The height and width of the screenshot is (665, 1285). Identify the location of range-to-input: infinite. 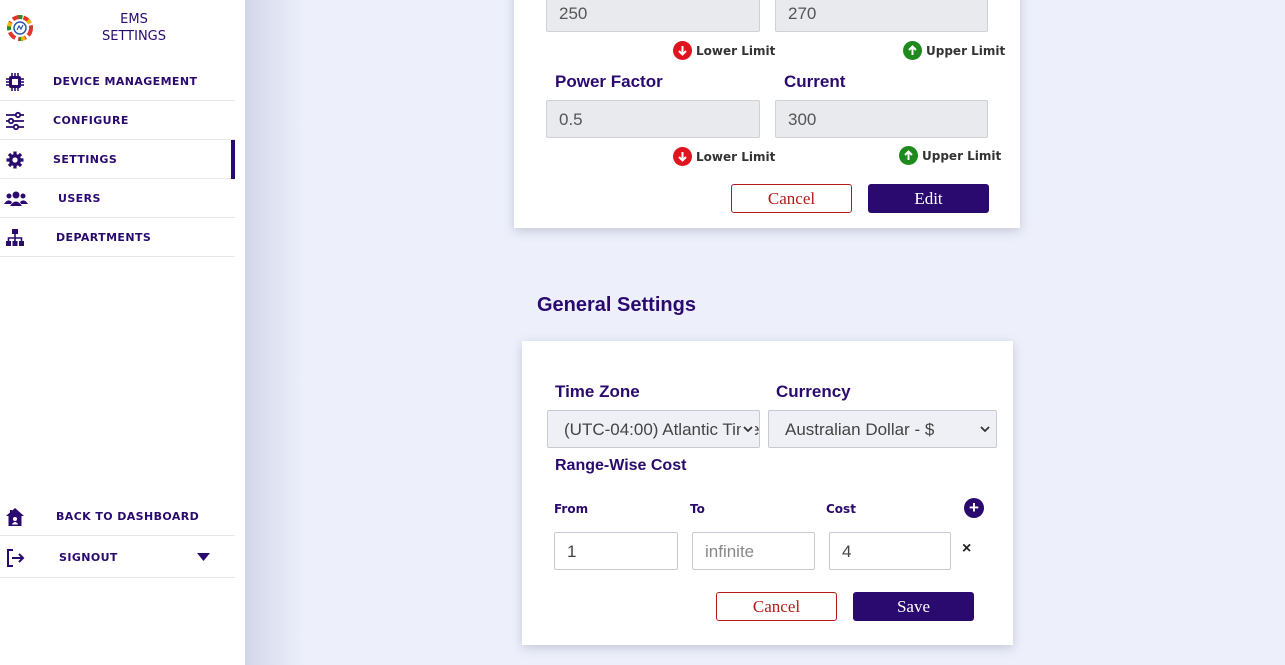
(753, 551).